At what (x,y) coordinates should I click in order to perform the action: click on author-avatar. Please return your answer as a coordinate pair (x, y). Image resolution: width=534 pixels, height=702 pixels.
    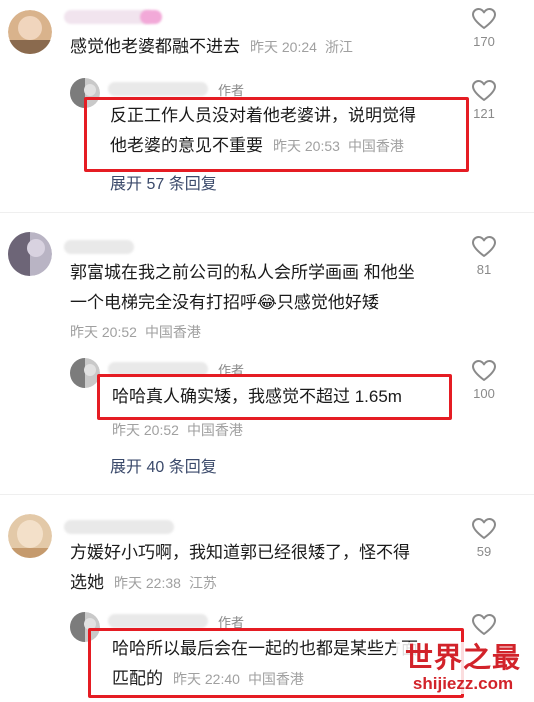
    Looking at the image, I should click on (85, 373).